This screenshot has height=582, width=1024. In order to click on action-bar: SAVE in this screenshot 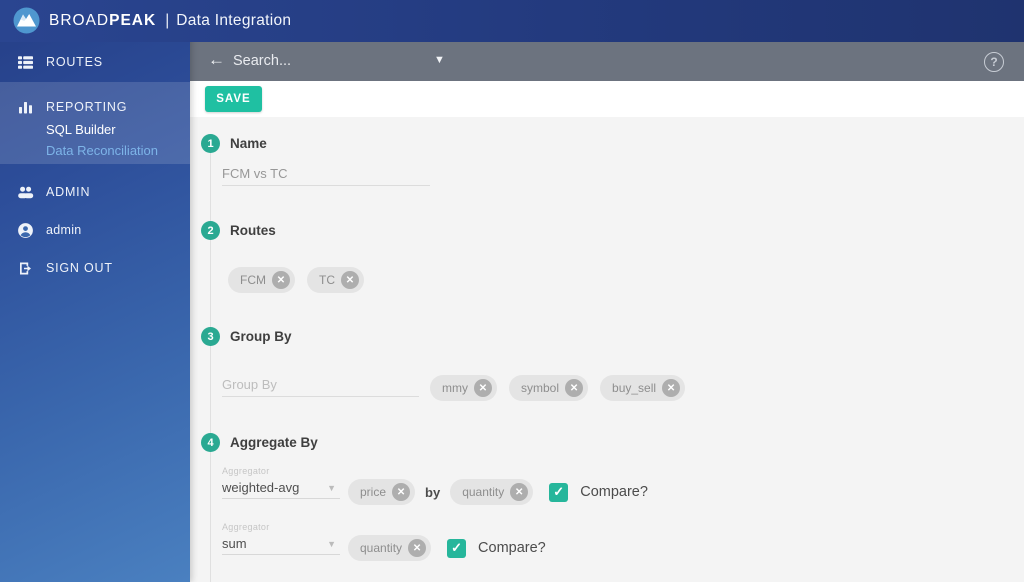, I will do `click(607, 99)`.